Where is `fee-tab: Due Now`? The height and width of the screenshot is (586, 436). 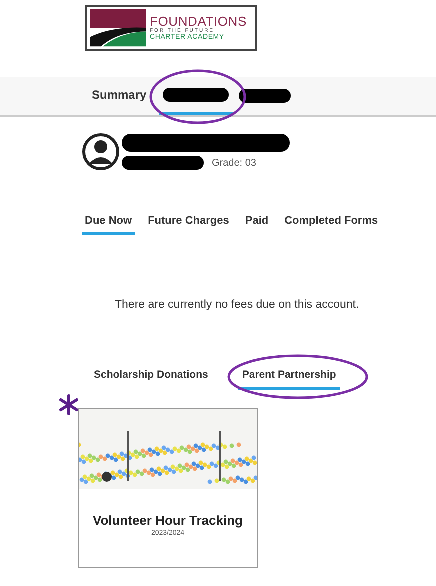 fee-tab: Due Now is located at coordinates (109, 224).